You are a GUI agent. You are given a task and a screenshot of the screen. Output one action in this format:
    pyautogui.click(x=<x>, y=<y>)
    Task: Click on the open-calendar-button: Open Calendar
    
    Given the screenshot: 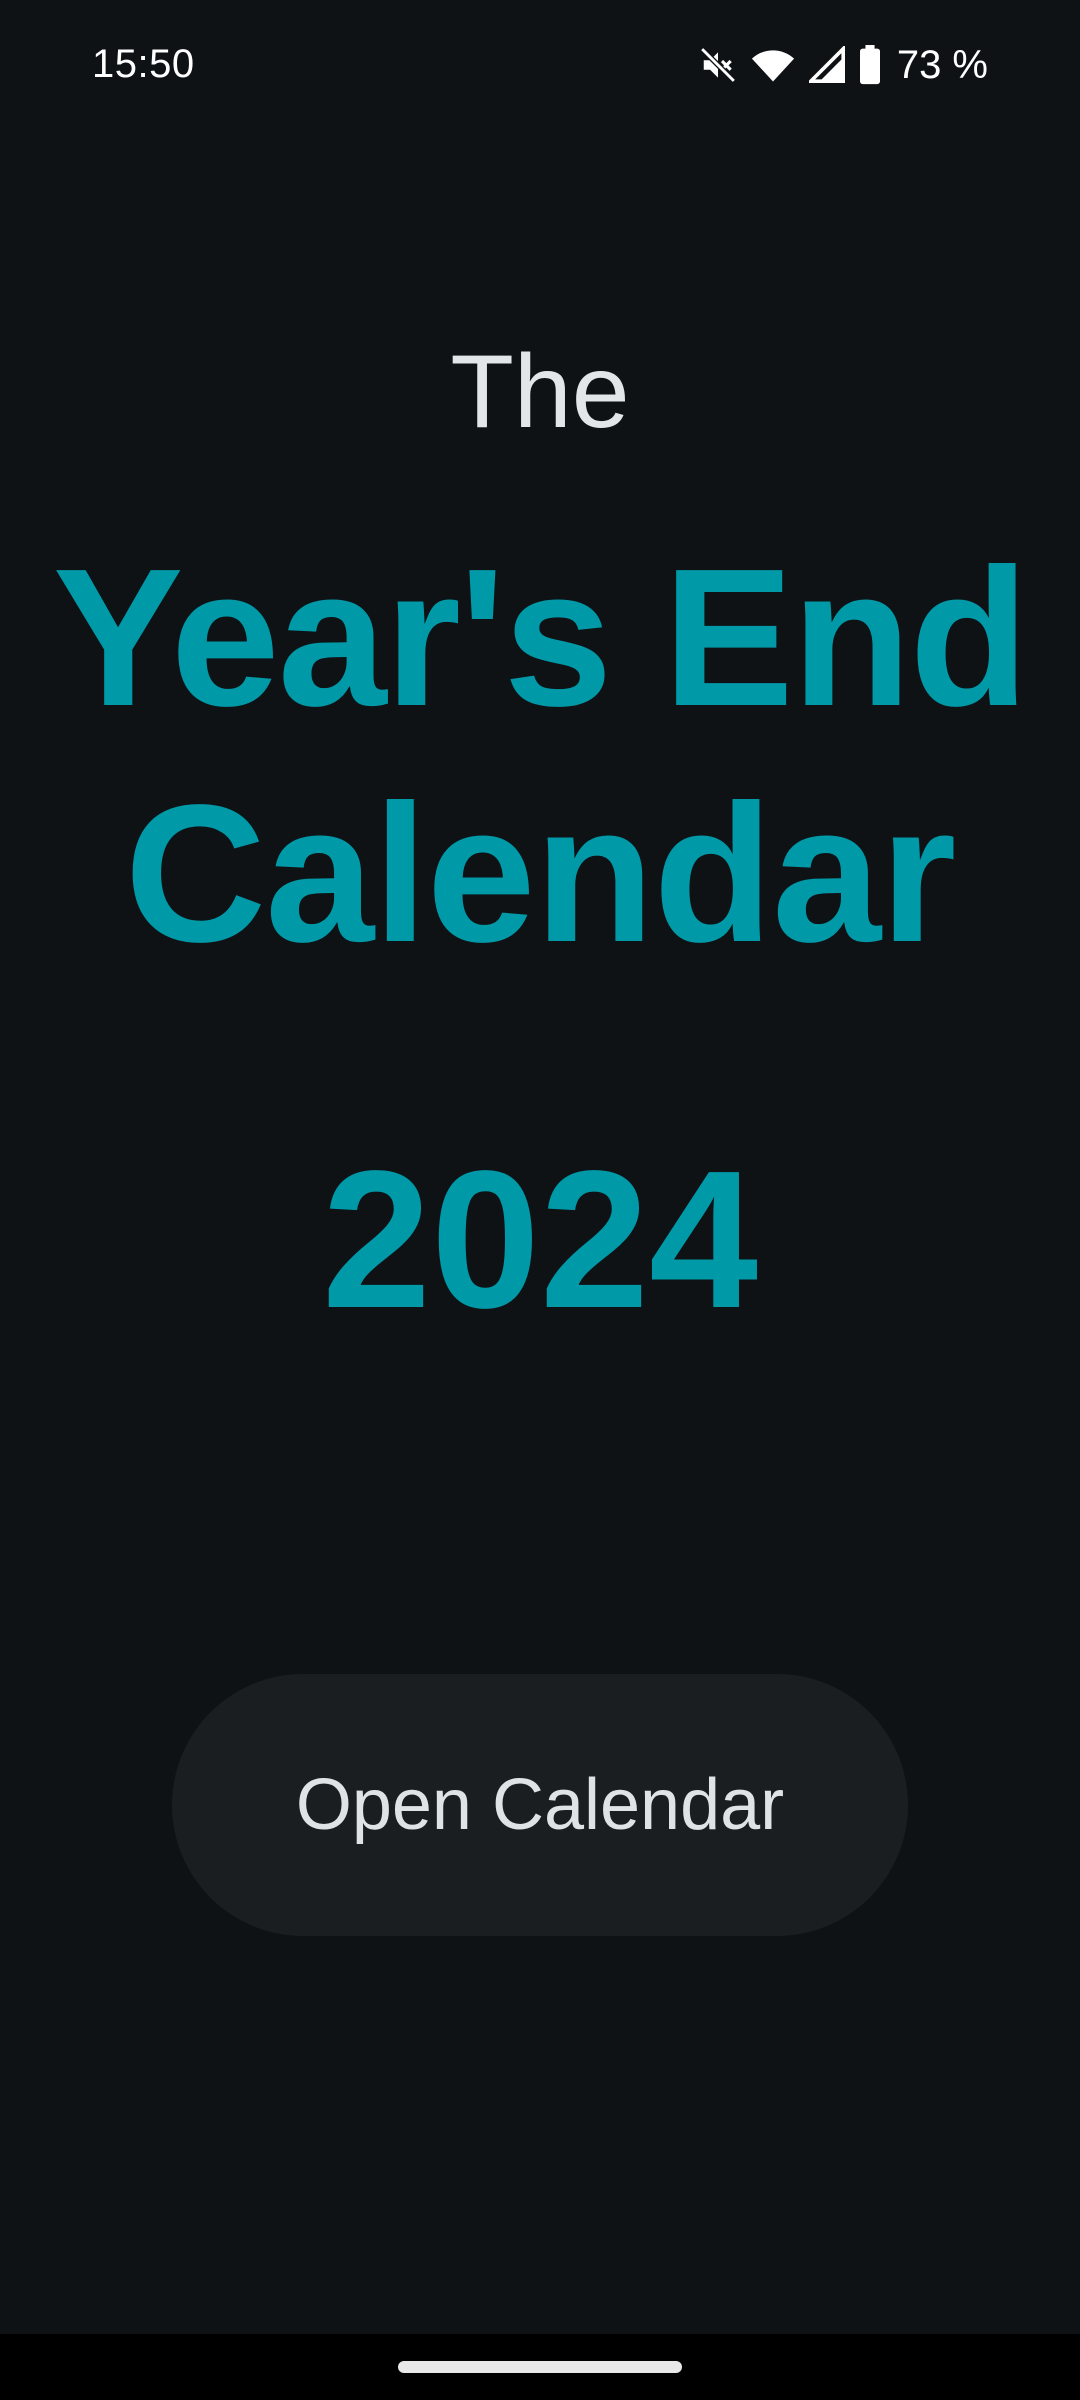 What is the action you would take?
    pyautogui.click(x=540, y=1805)
    